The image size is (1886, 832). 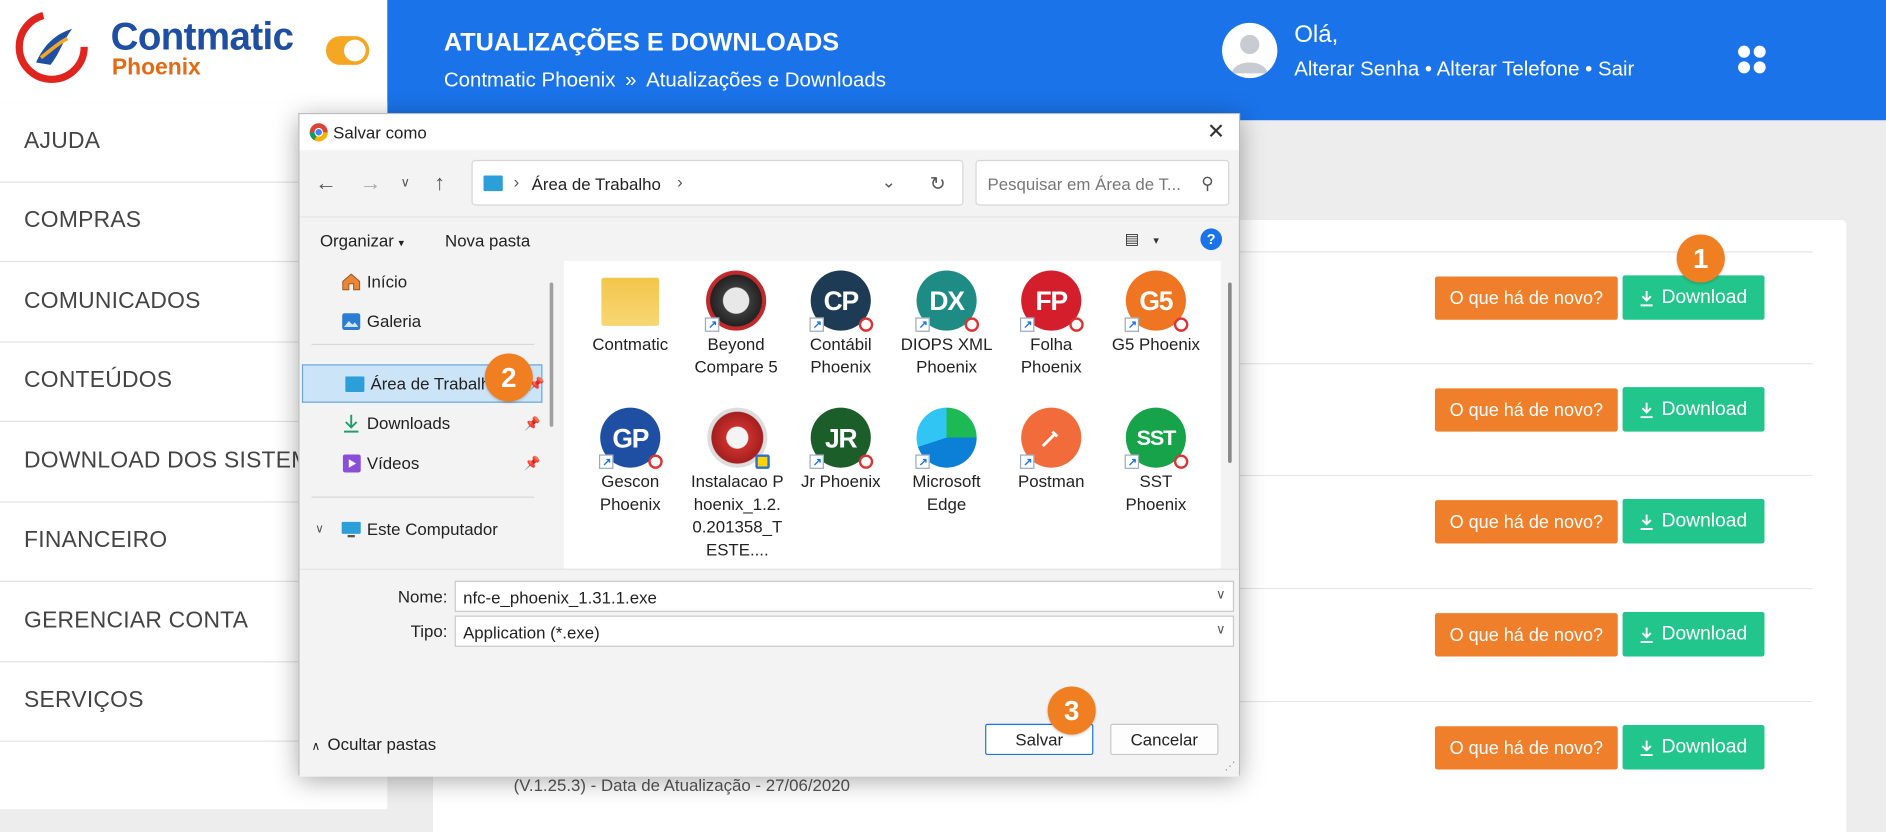 What do you see at coordinates (1229, 766) in the screenshot?
I see `resize-grip-icon: ⋰` at bounding box center [1229, 766].